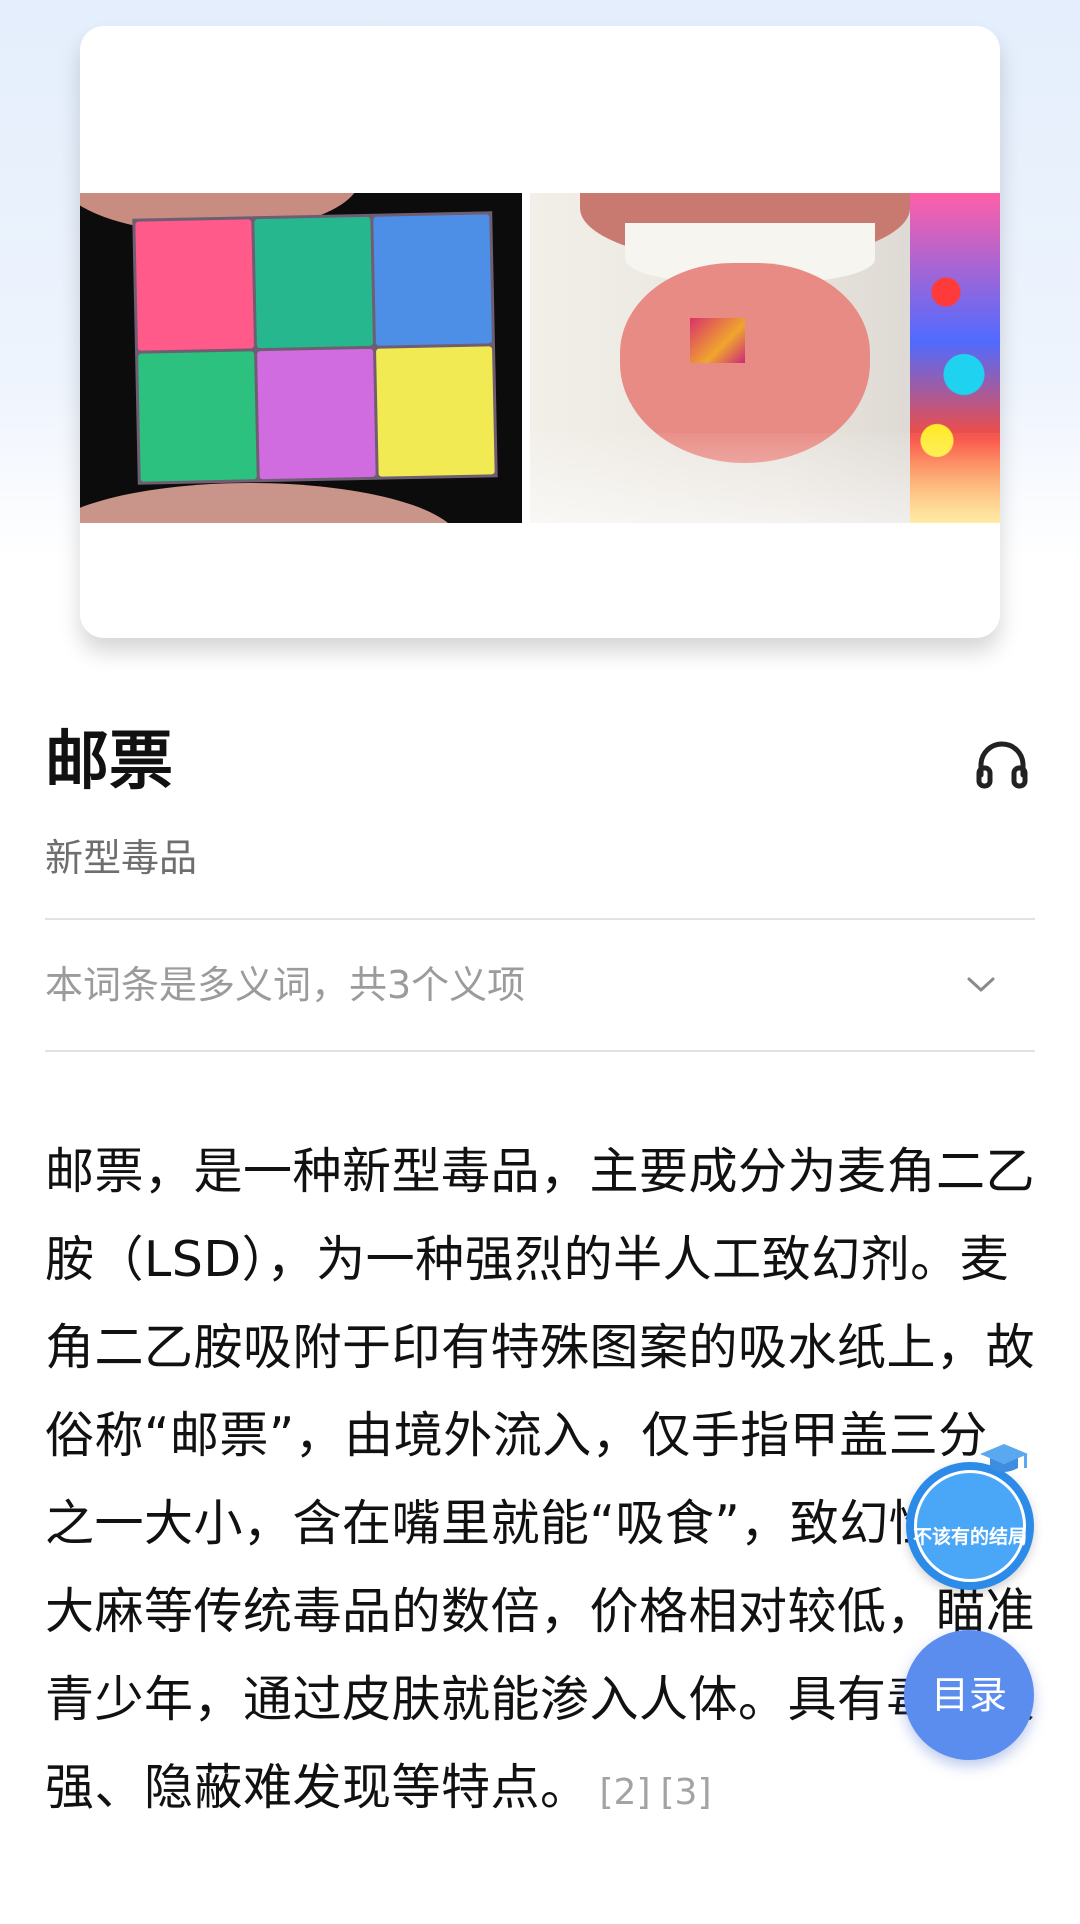 This screenshot has height=1924, width=1080. What do you see at coordinates (969, 1537) in the screenshot?
I see `badge-label: 不该有的结局` at bounding box center [969, 1537].